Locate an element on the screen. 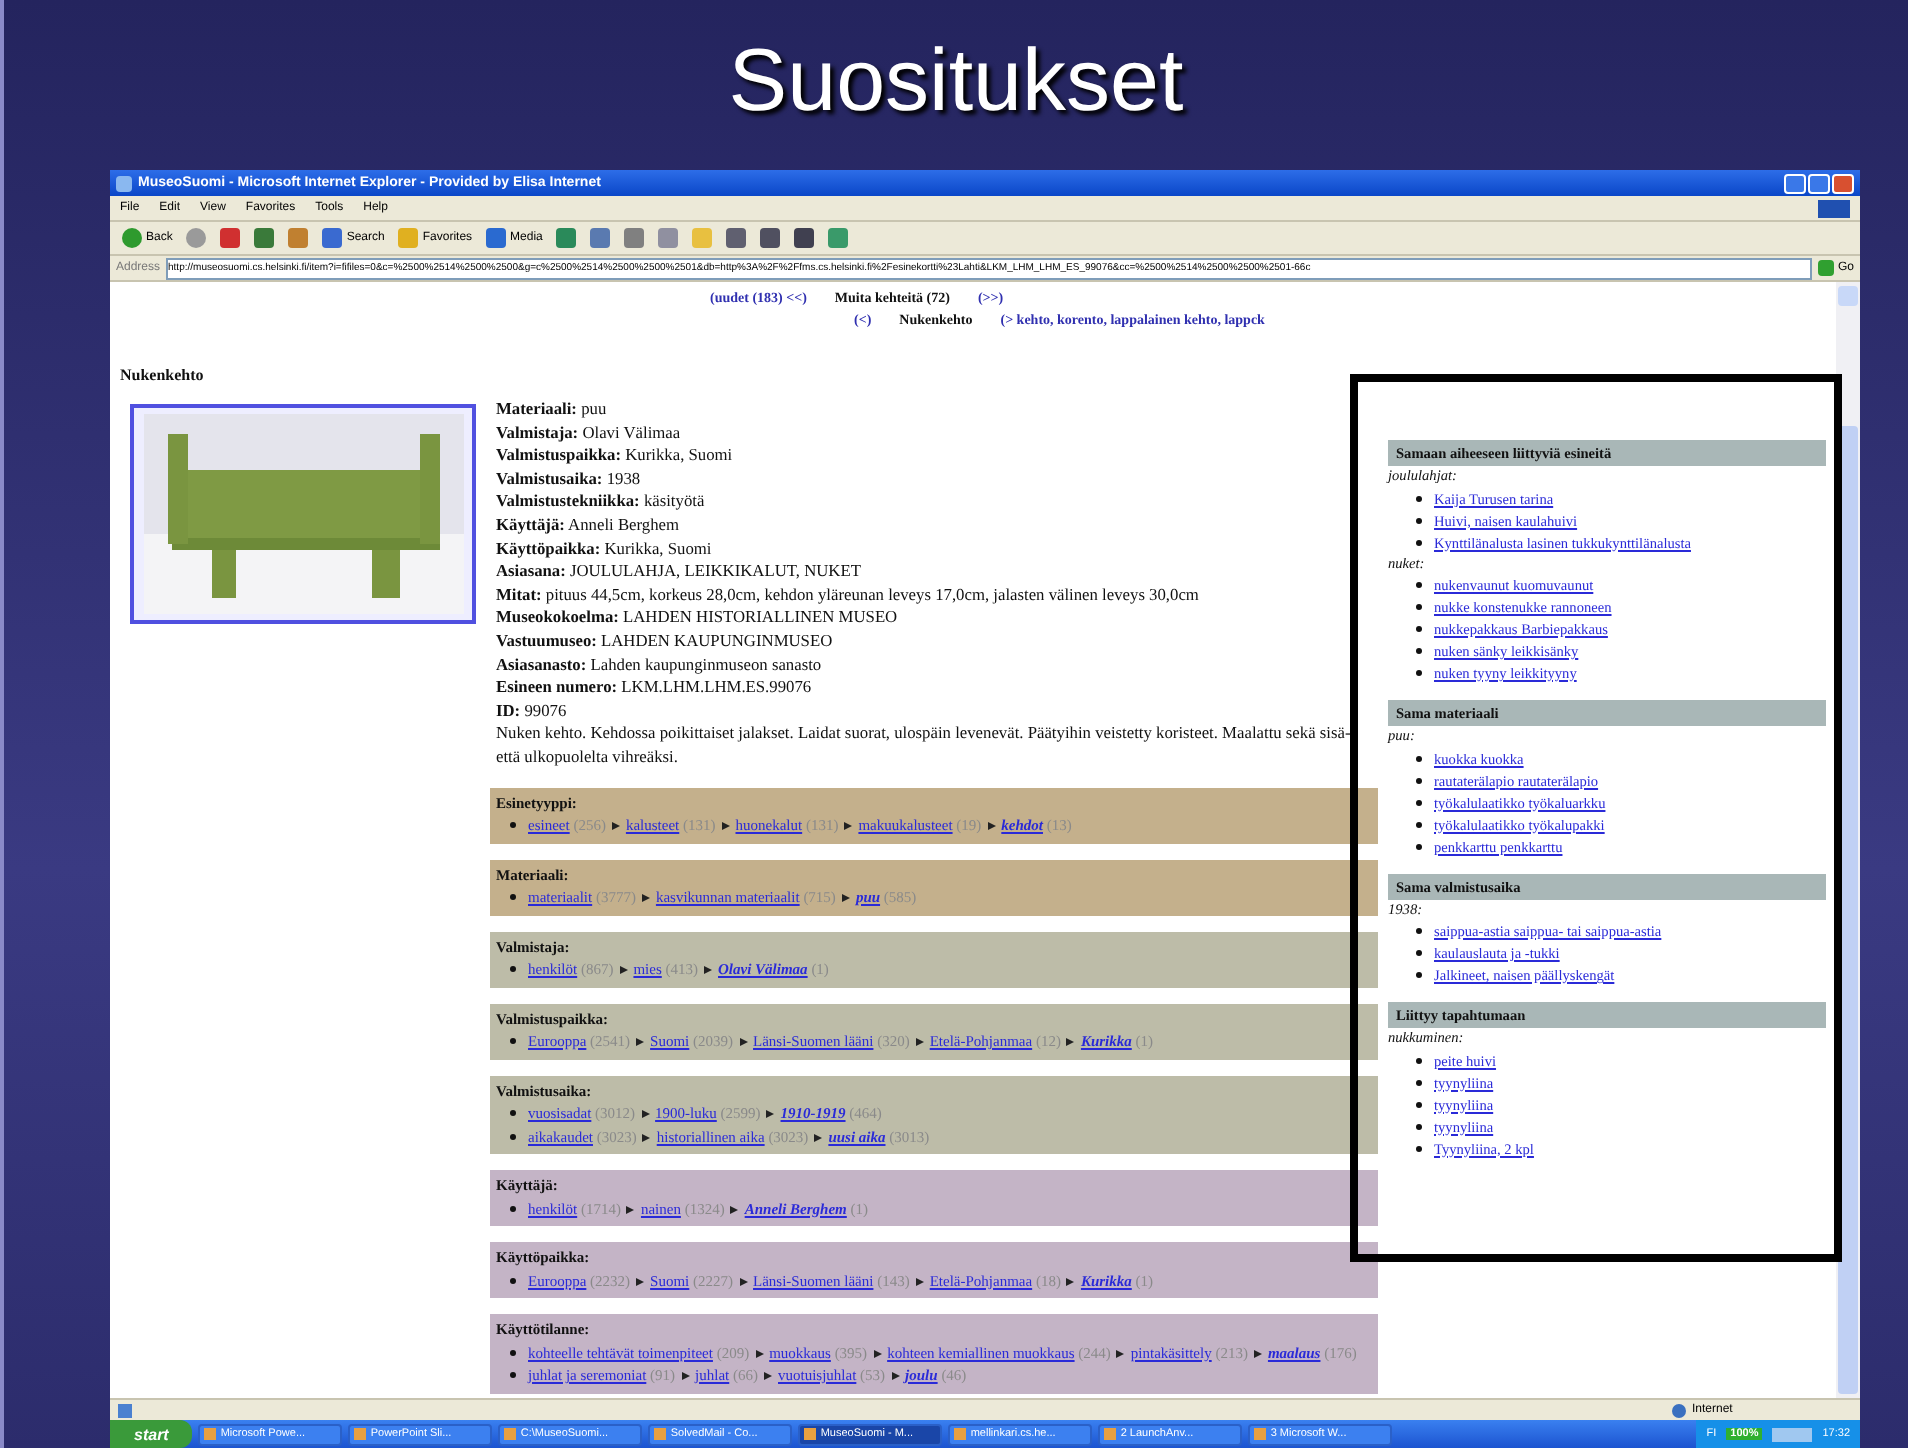 The height and width of the screenshot is (1448, 1908). ie-icon is located at coordinates (124, 183).